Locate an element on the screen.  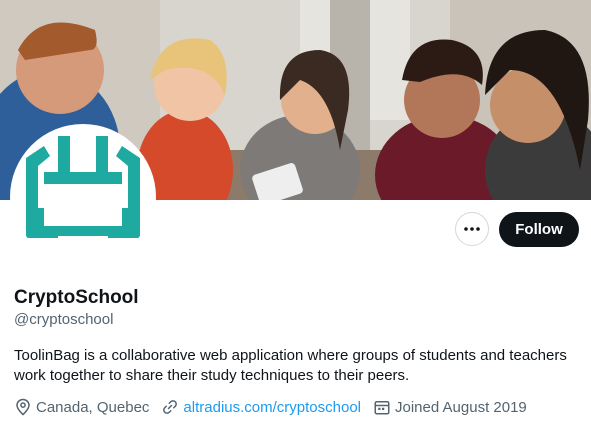
profile-name: CryptoSchool is located at coordinates (76, 297).